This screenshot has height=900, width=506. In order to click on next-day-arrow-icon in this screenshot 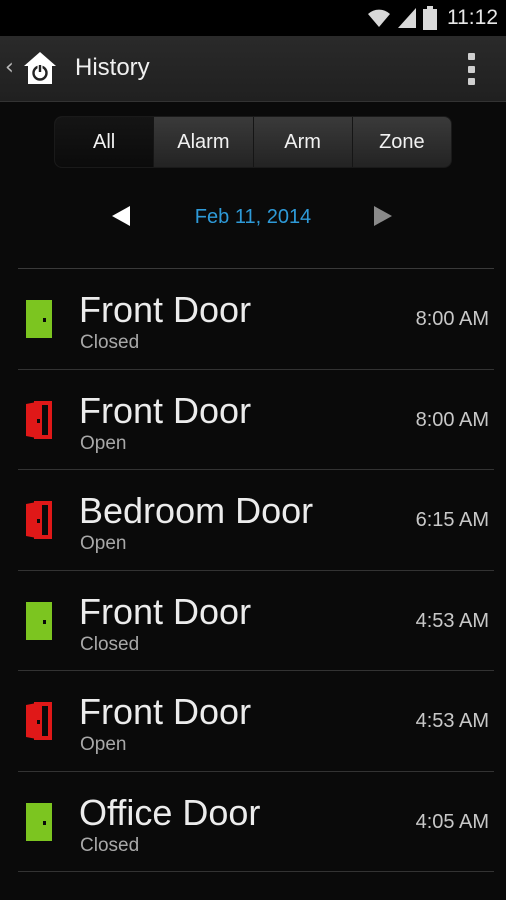, I will do `click(383, 216)`.